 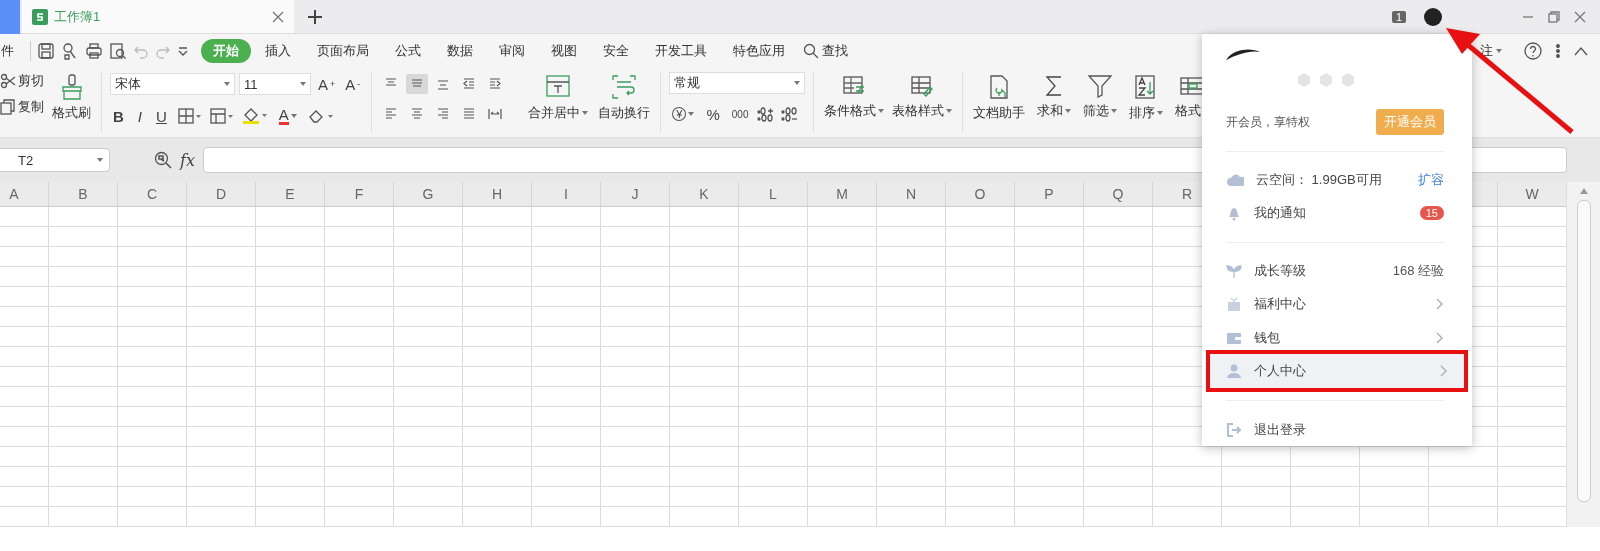 I want to click on wrap-text-button: 自动换行, so click(x=624, y=98).